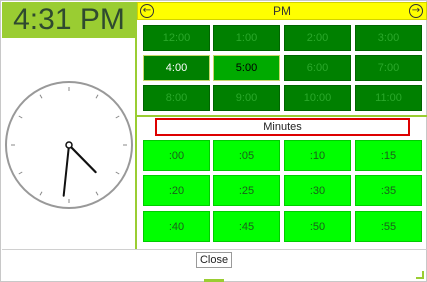 Image resolution: width=427 pixels, height=282 pixels. What do you see at coordinates (246, 155) in the screenshot?
I see `minute-button: :05` at bounding box center [246, 155].